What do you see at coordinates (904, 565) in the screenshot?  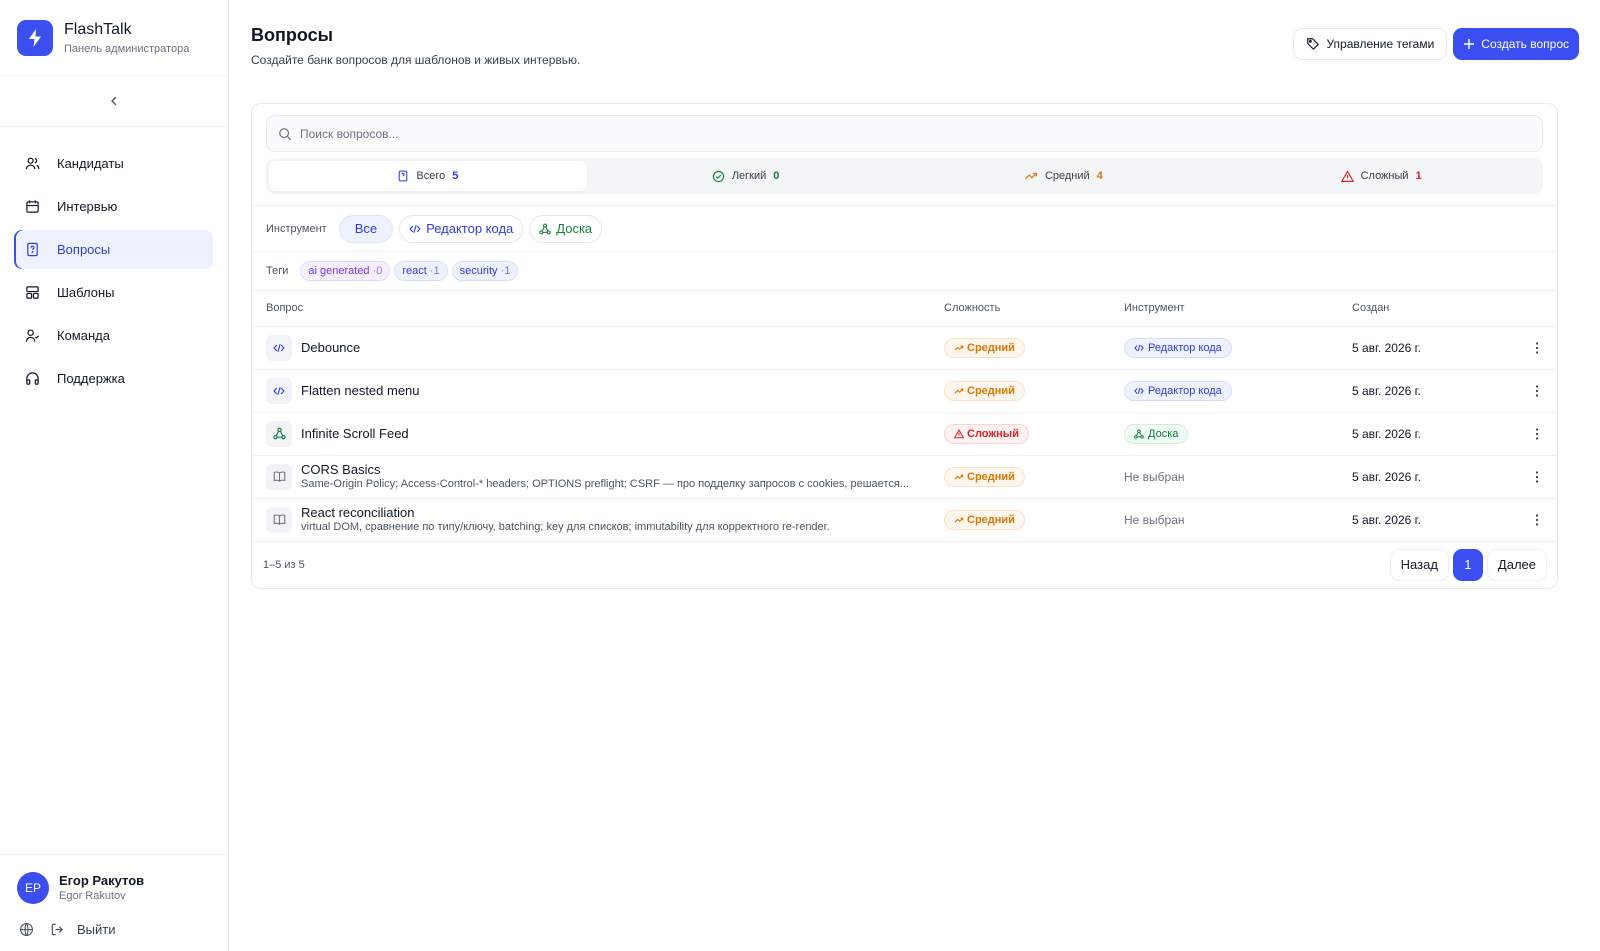 I see `pagination-bar: 1–5 из 5 Назад 1 Далее` at bounding box center [904, 565].